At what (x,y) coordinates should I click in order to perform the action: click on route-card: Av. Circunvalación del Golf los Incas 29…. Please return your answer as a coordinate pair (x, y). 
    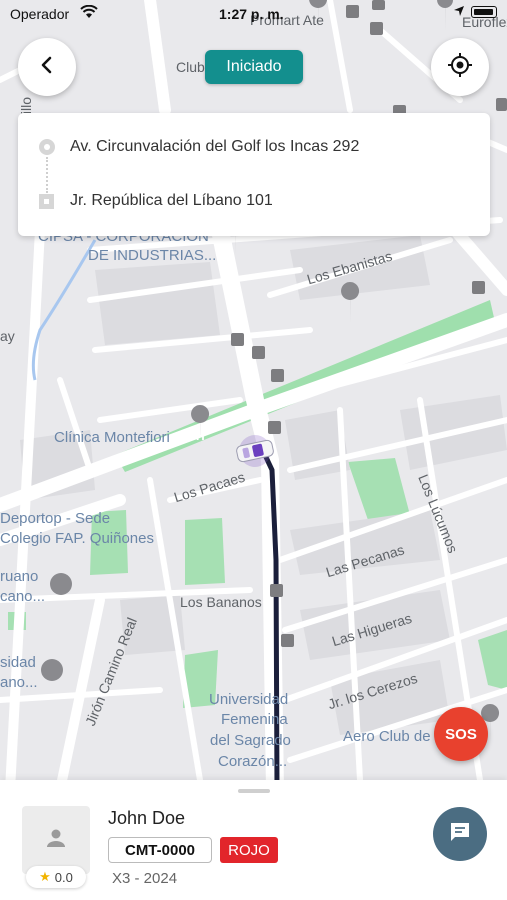
    Looking at the image, I should click on (254, 174).